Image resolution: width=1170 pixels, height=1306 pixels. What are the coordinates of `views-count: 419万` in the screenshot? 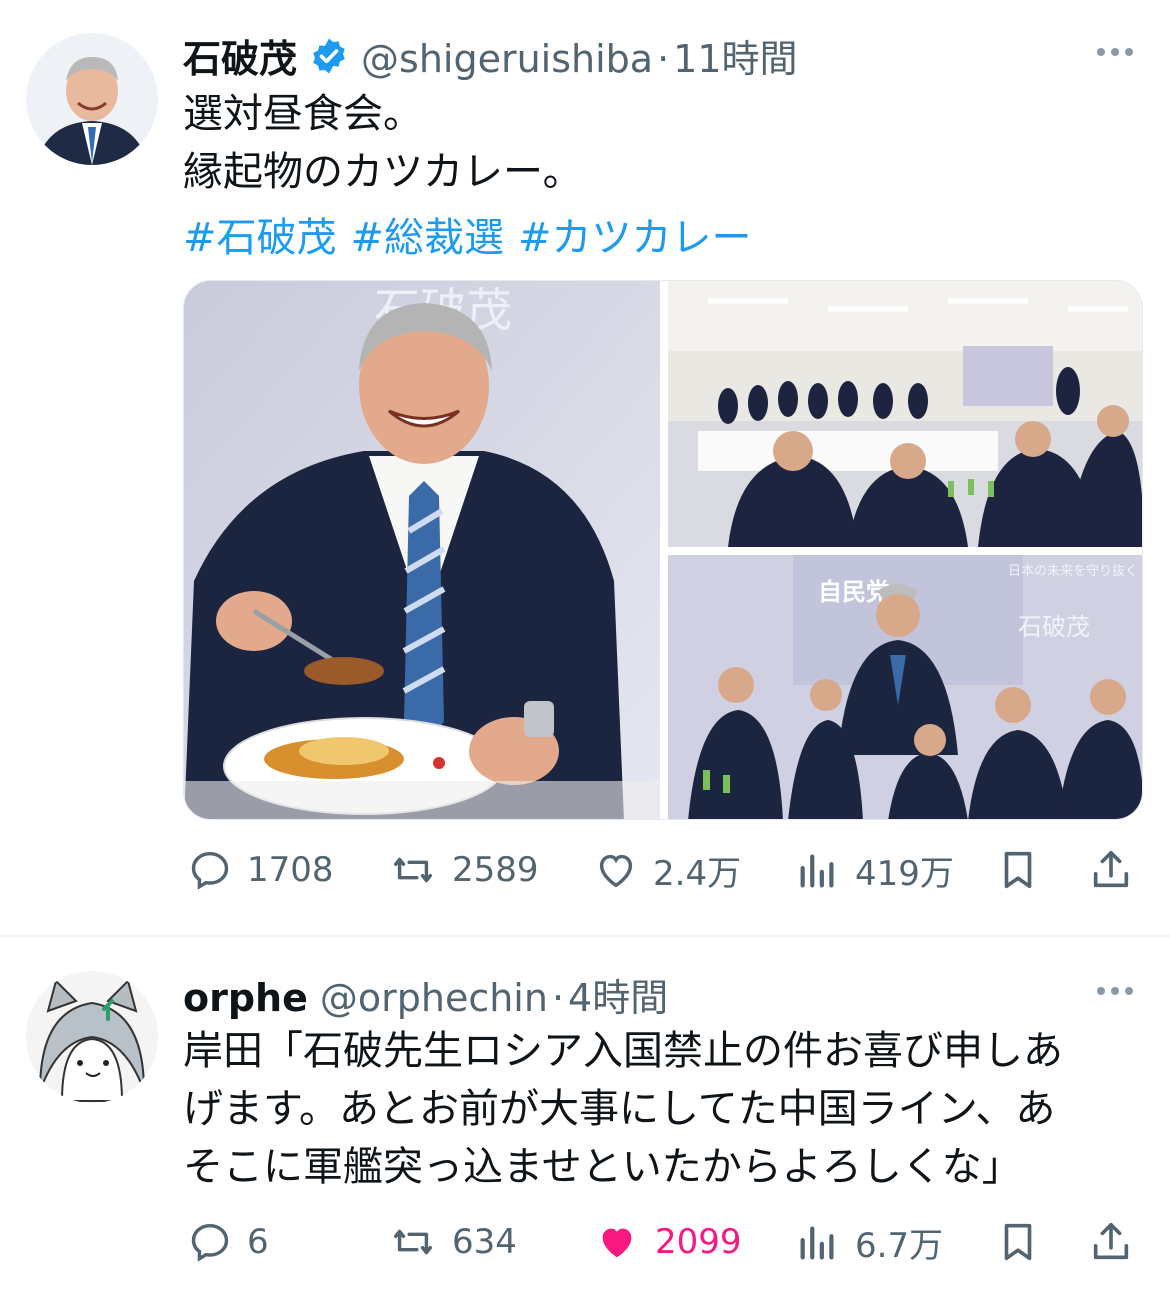 It's located at (904, 873).